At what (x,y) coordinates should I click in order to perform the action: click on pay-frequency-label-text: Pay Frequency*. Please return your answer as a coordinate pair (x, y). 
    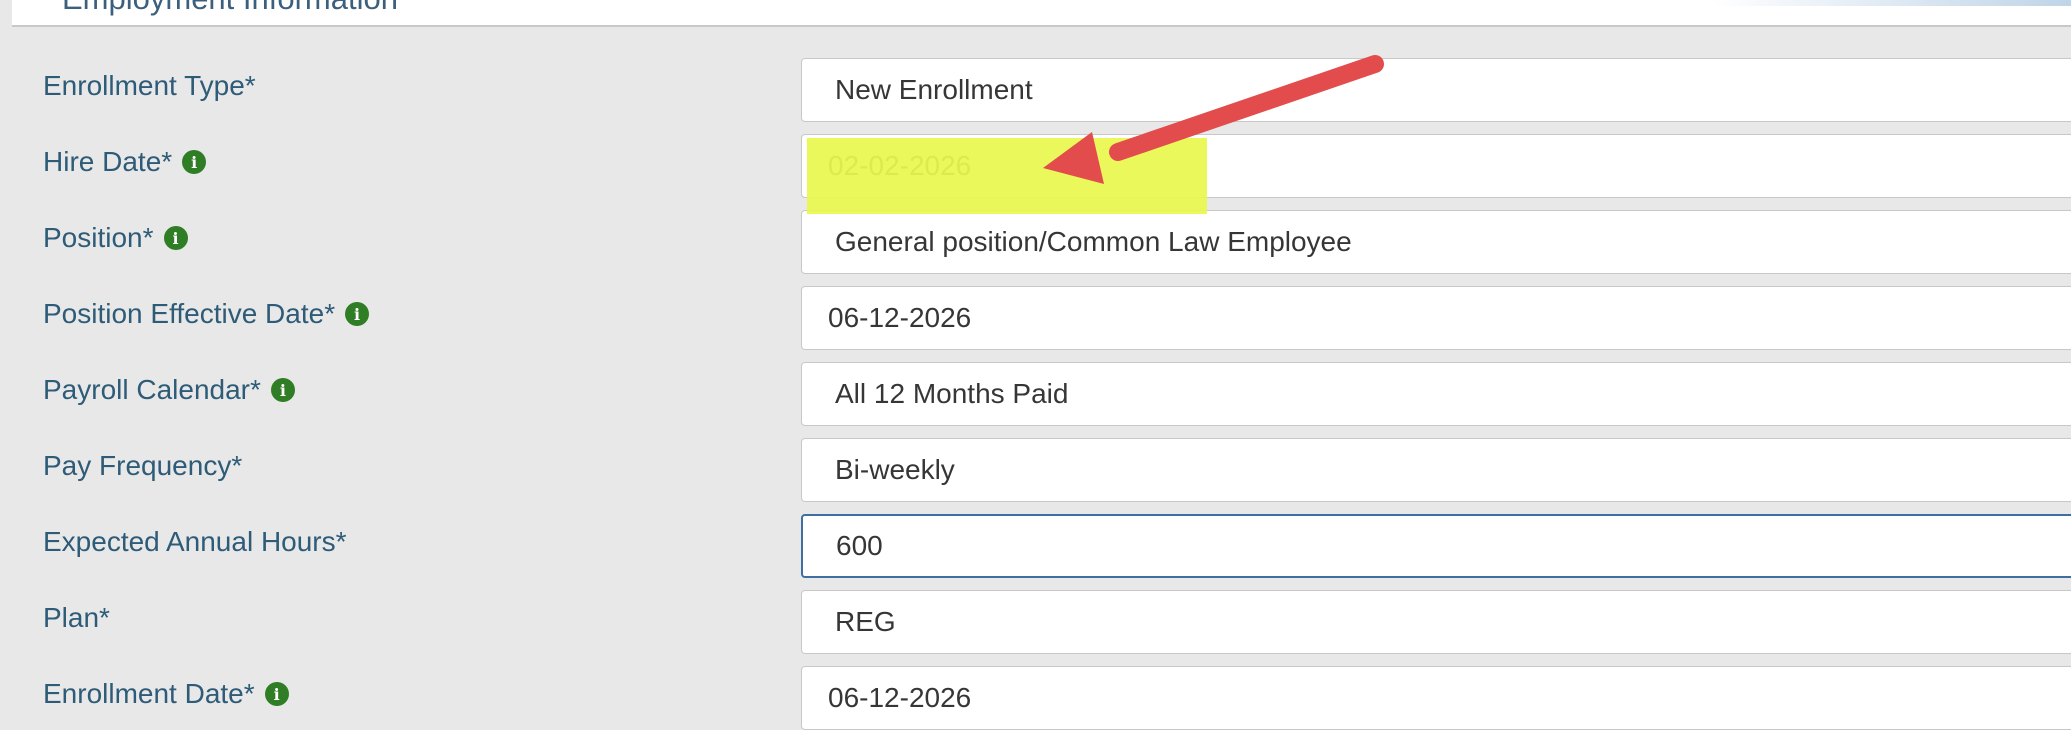
    Looking at the image, I should click on (143, 465).